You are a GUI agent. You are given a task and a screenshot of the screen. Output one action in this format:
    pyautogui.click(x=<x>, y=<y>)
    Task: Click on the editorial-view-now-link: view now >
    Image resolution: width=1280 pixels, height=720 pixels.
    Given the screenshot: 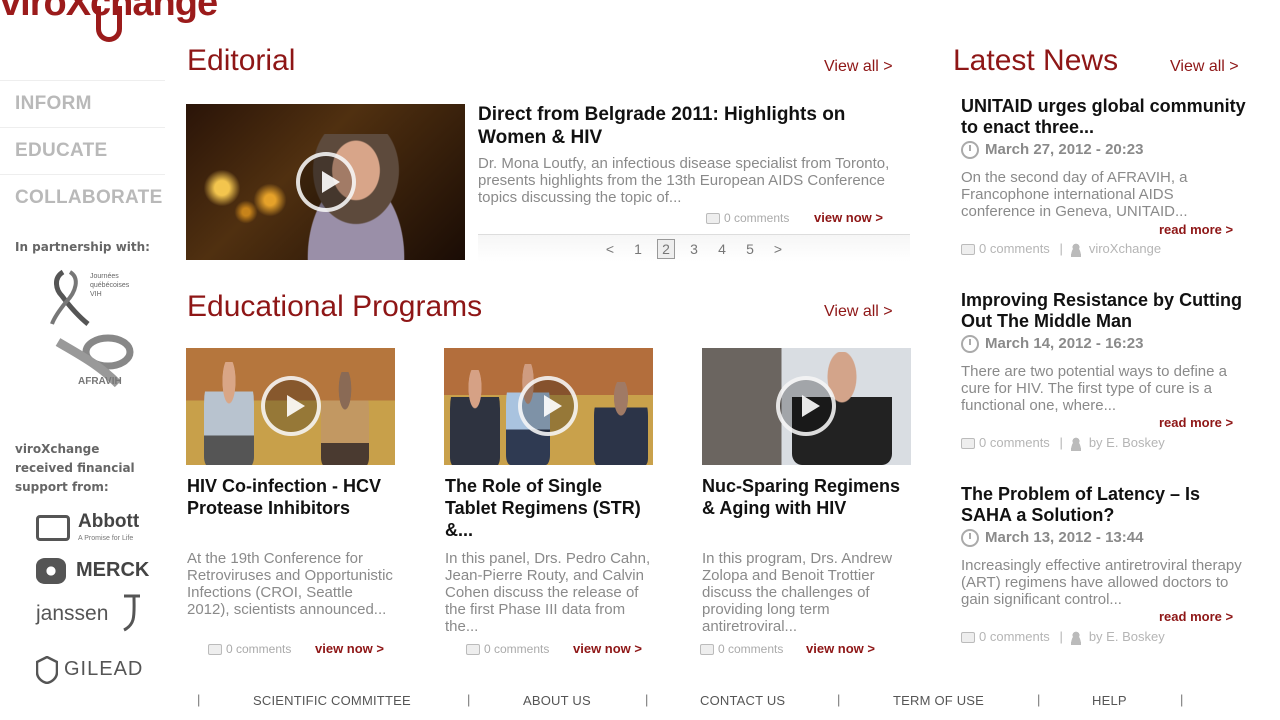 What is the action you would take?
    pyautogui.click(x=848, y=217)
    